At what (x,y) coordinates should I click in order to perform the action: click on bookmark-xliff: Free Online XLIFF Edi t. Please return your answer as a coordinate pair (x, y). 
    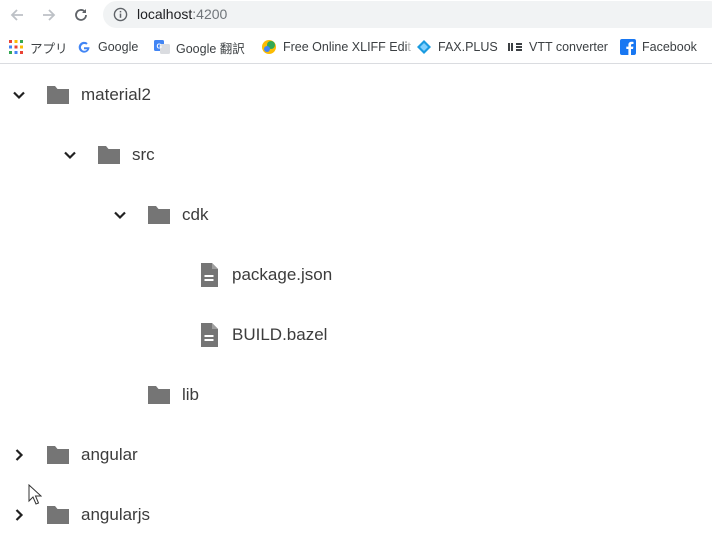
    Looking at the image, I should click on (336, 47).